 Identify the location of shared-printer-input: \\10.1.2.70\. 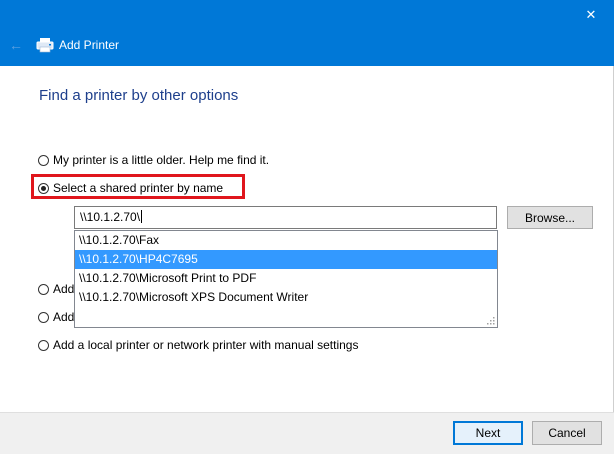
(285, 217).